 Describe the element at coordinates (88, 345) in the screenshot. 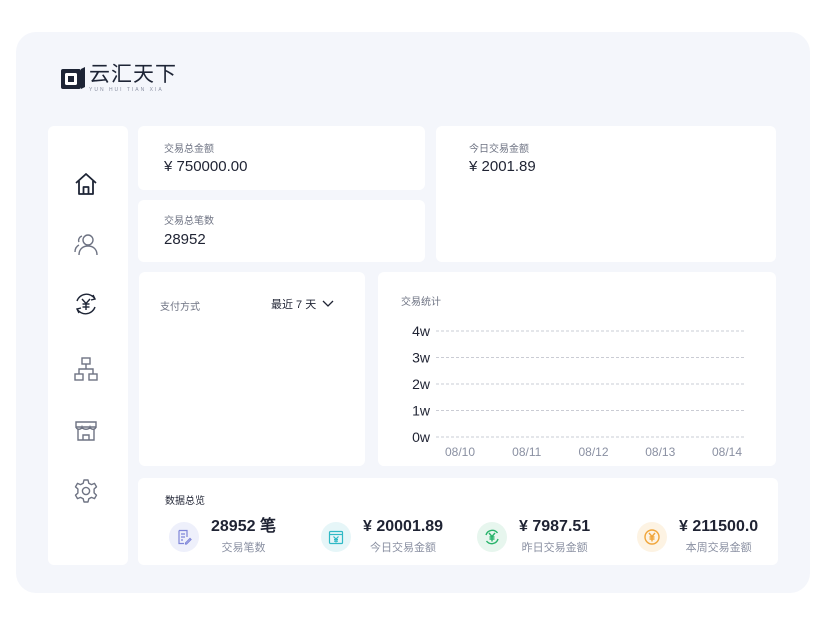

I see `sidebar` at that location.